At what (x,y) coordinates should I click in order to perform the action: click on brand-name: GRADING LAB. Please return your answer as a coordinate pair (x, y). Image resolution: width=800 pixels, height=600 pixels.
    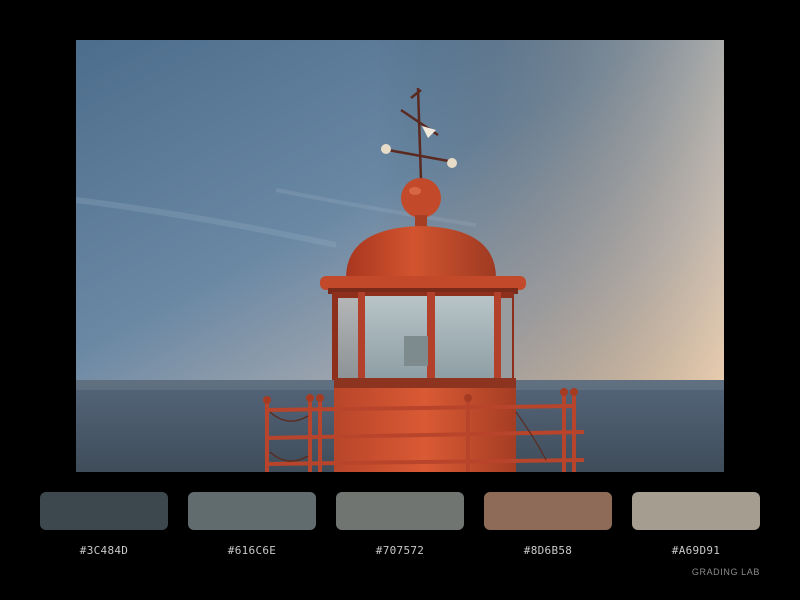
    Looking at the image, I should click on (725, 572).